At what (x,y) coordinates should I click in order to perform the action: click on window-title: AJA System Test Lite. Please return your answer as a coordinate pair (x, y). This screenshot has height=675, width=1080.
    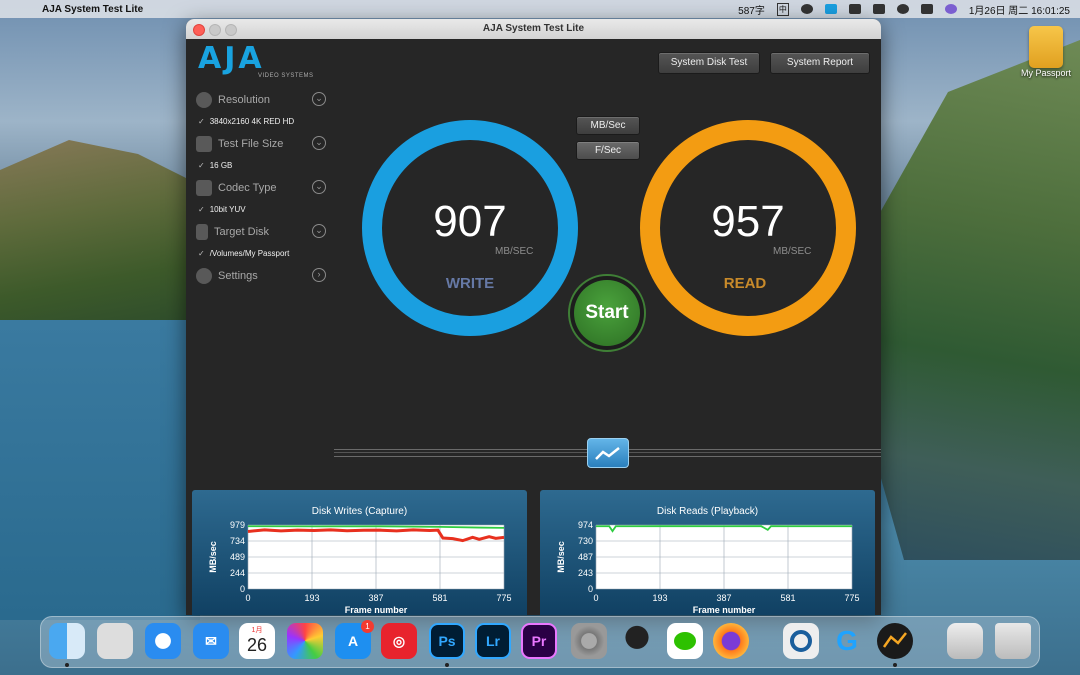
    Looking at the image, I should click on (533, 28).